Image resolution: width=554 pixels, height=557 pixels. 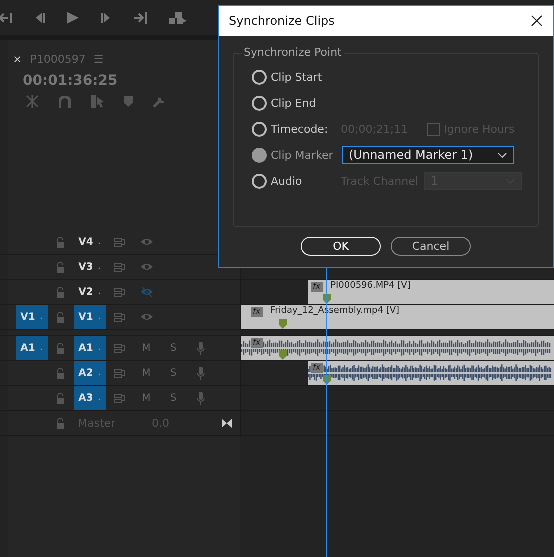 I want to click on wrench-icon, so click(x=159, y=101).